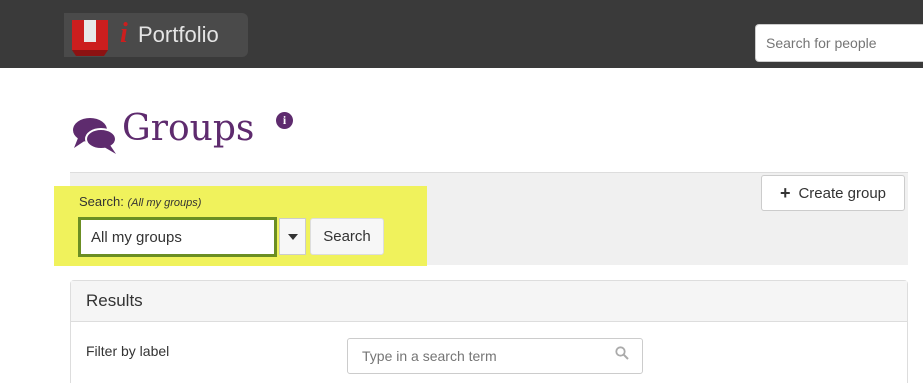  What do you see at coordinates (90, 38) in the screenshot?
I see `logo-block-icon` at bounding box center [90, 38].